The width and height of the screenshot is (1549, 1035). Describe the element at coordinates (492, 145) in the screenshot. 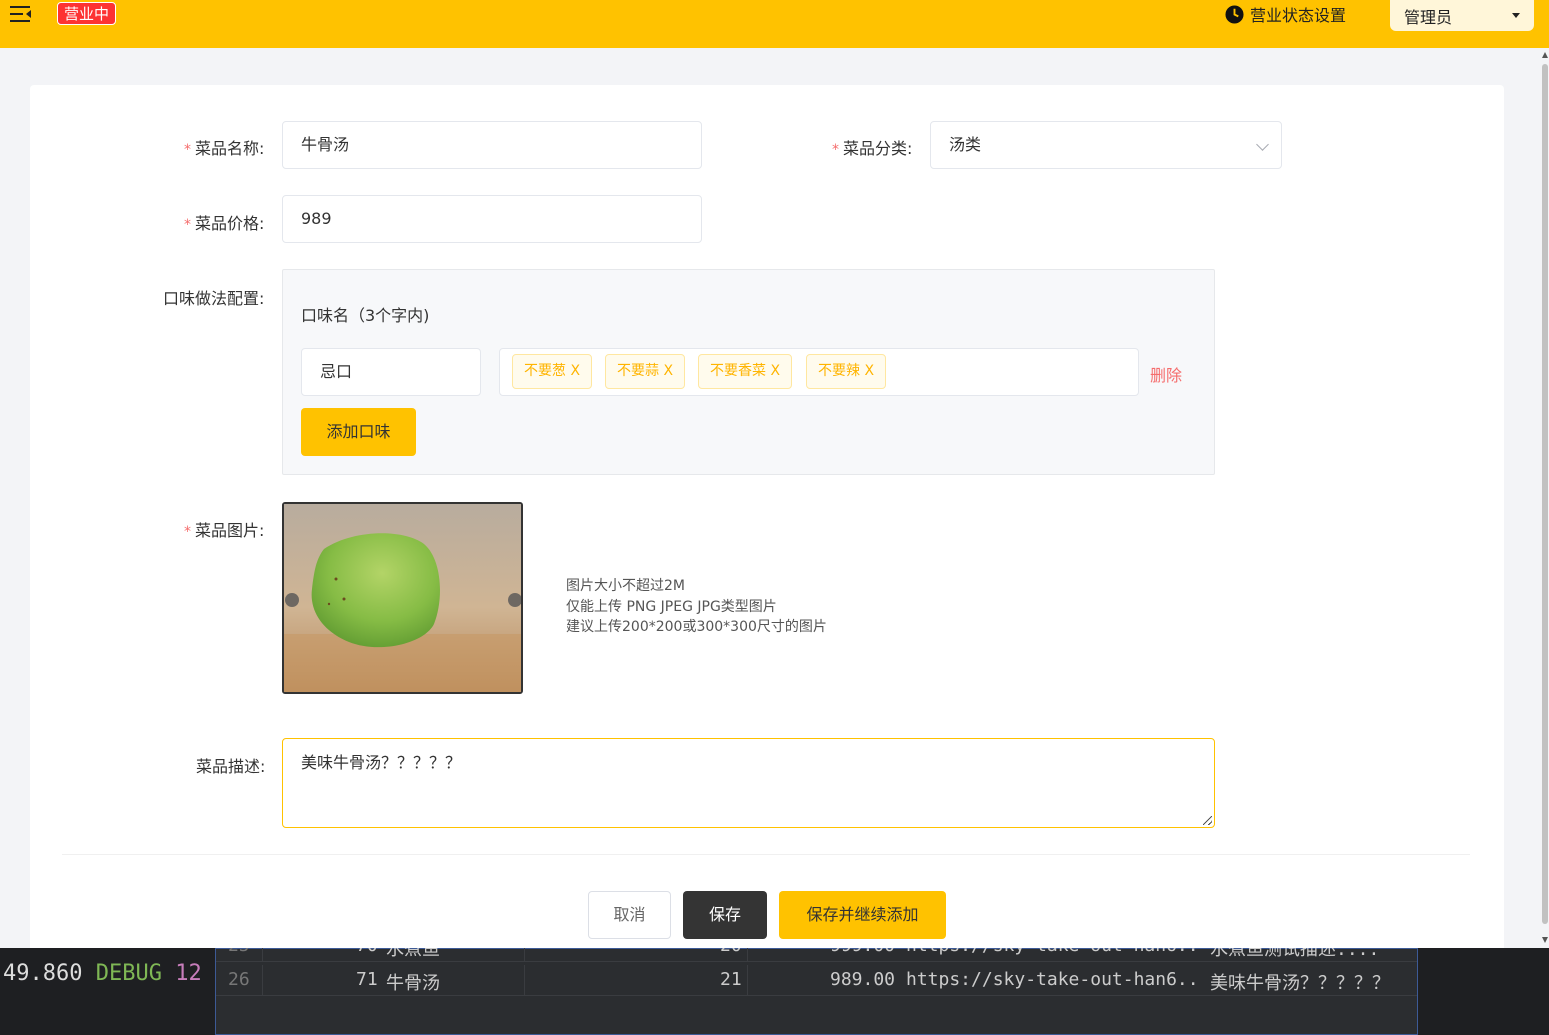

I see `dish-name-input: 牛骨汤` at that location.